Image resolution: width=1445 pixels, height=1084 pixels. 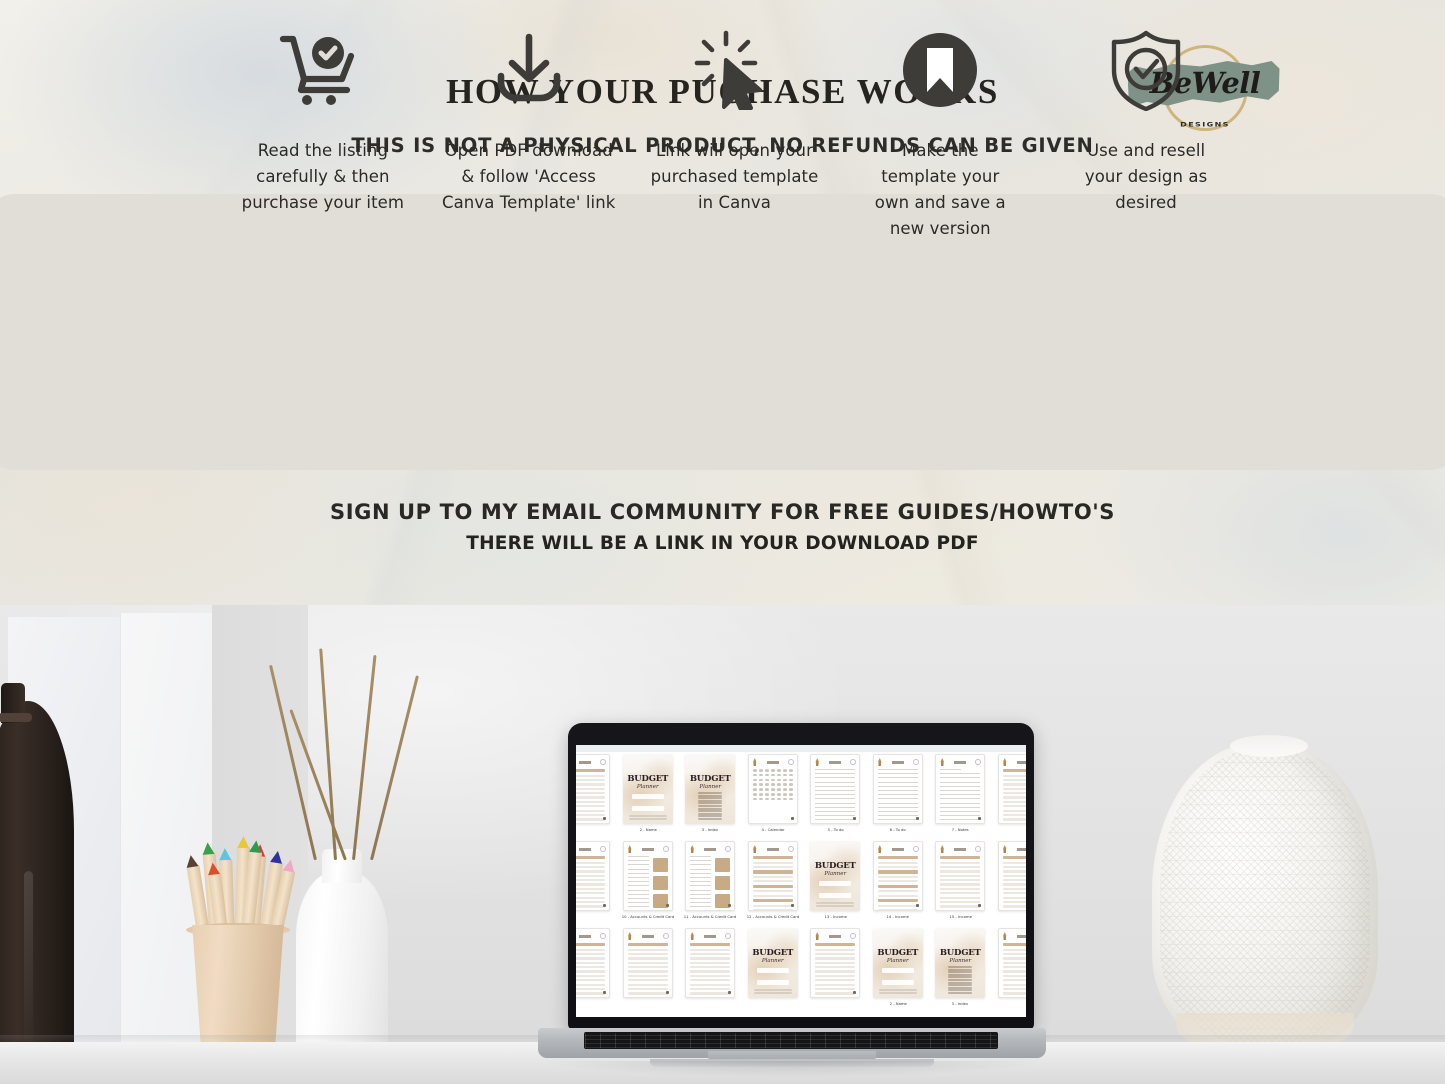 What do you see at coordinates (734, 70) in the screenshot?
I see `click-cursor-icon` at bounding box center [734, 70].